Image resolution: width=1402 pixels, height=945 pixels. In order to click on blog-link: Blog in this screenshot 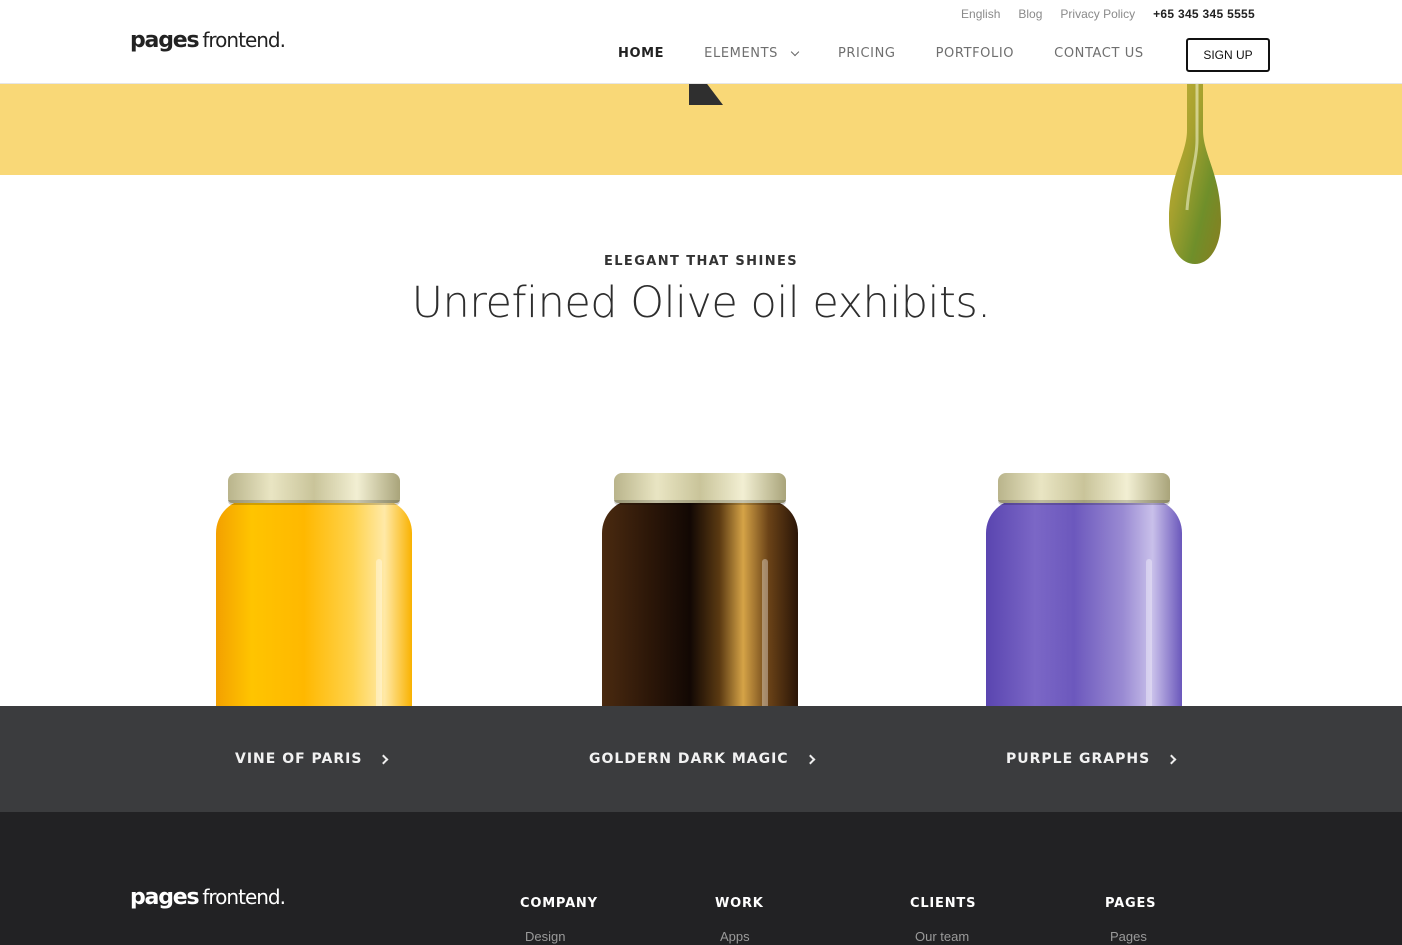, I will do `click(1030, 14)`.